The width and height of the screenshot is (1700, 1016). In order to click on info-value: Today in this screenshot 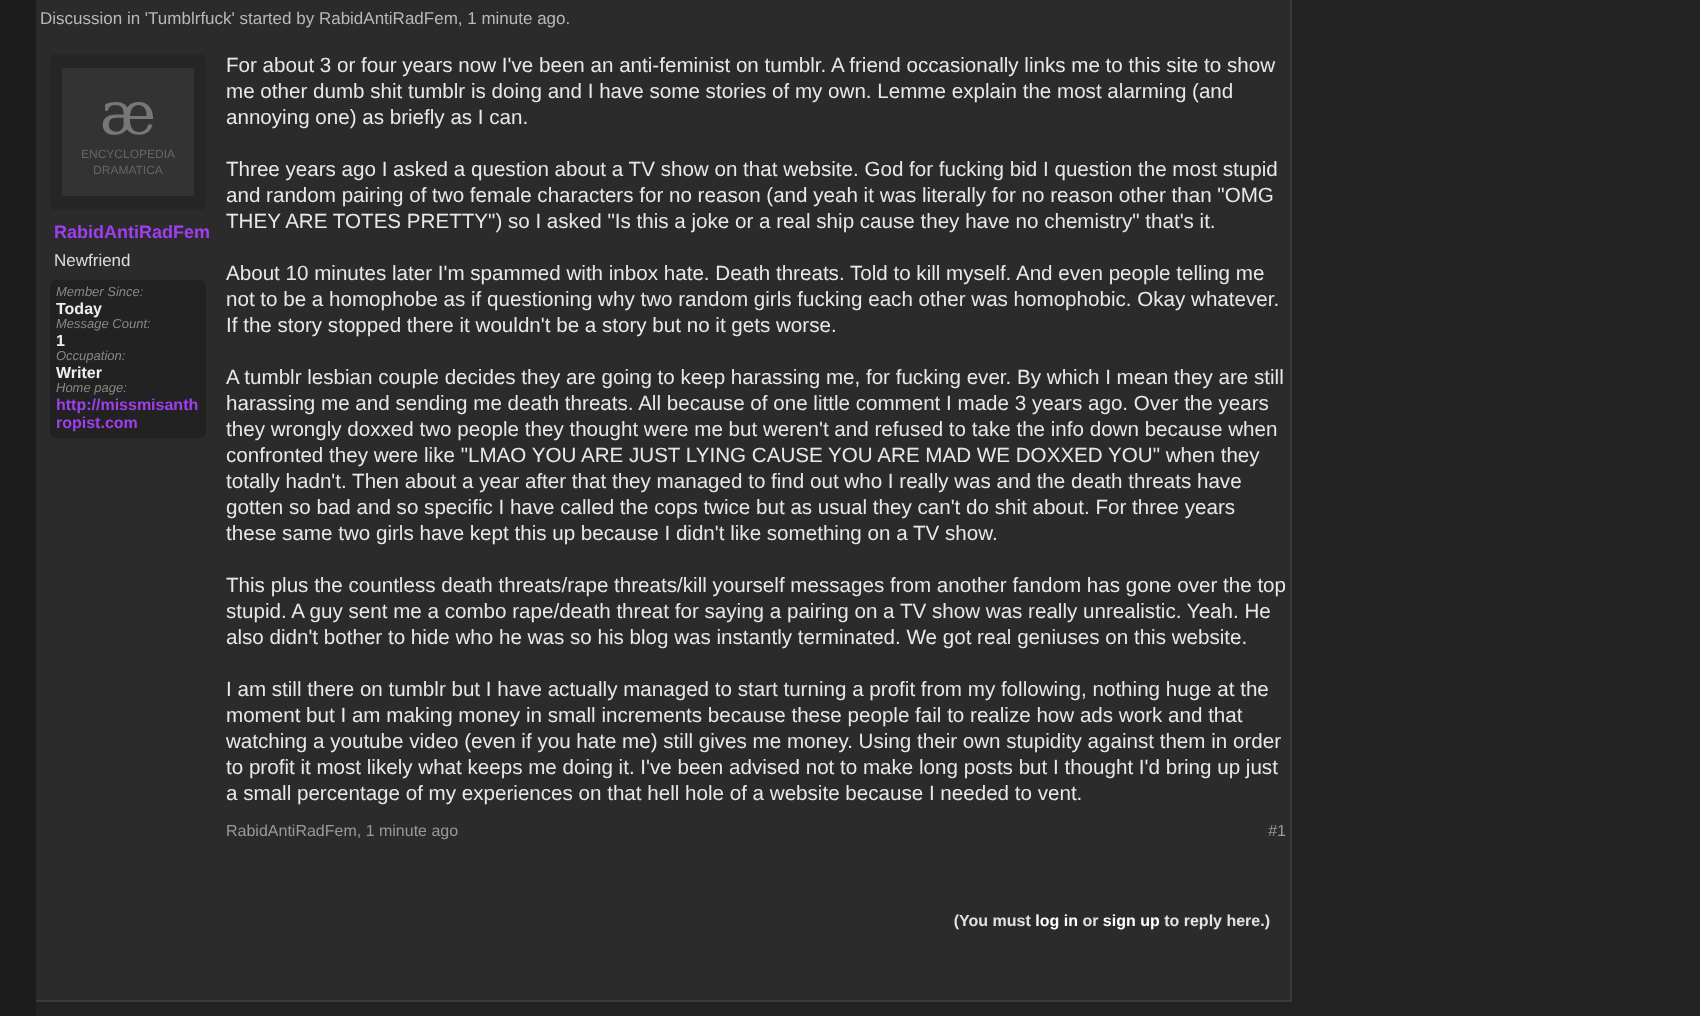, I will do `click(80, 309)`.